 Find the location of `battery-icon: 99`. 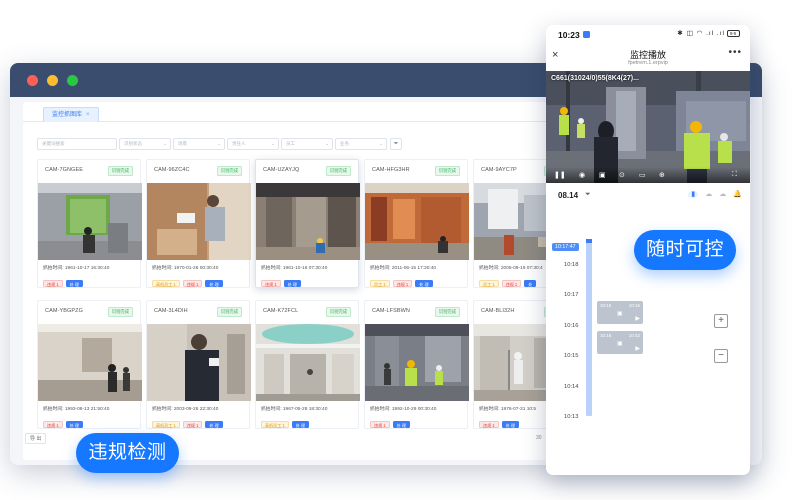

battery-icon: 99 is located at coordinates (733, 33).